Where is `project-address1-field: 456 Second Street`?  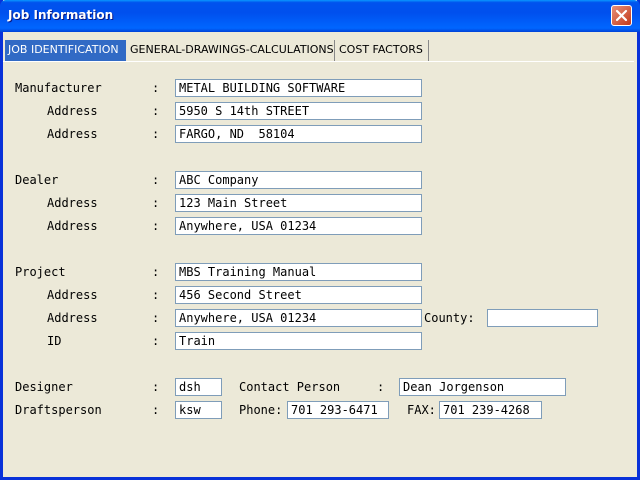 project-address1-field: 456 Second Street is located at coordinates (298, 295).